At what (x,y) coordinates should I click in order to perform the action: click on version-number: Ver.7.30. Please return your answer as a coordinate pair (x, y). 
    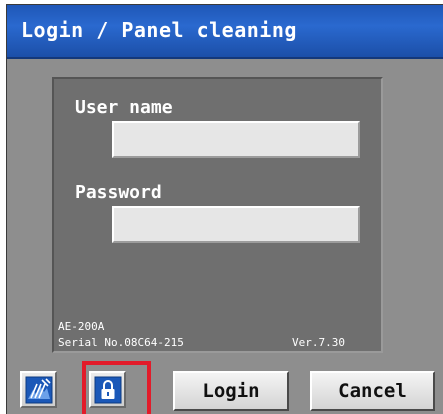
    Looking at the image, I should click on (318, 342).